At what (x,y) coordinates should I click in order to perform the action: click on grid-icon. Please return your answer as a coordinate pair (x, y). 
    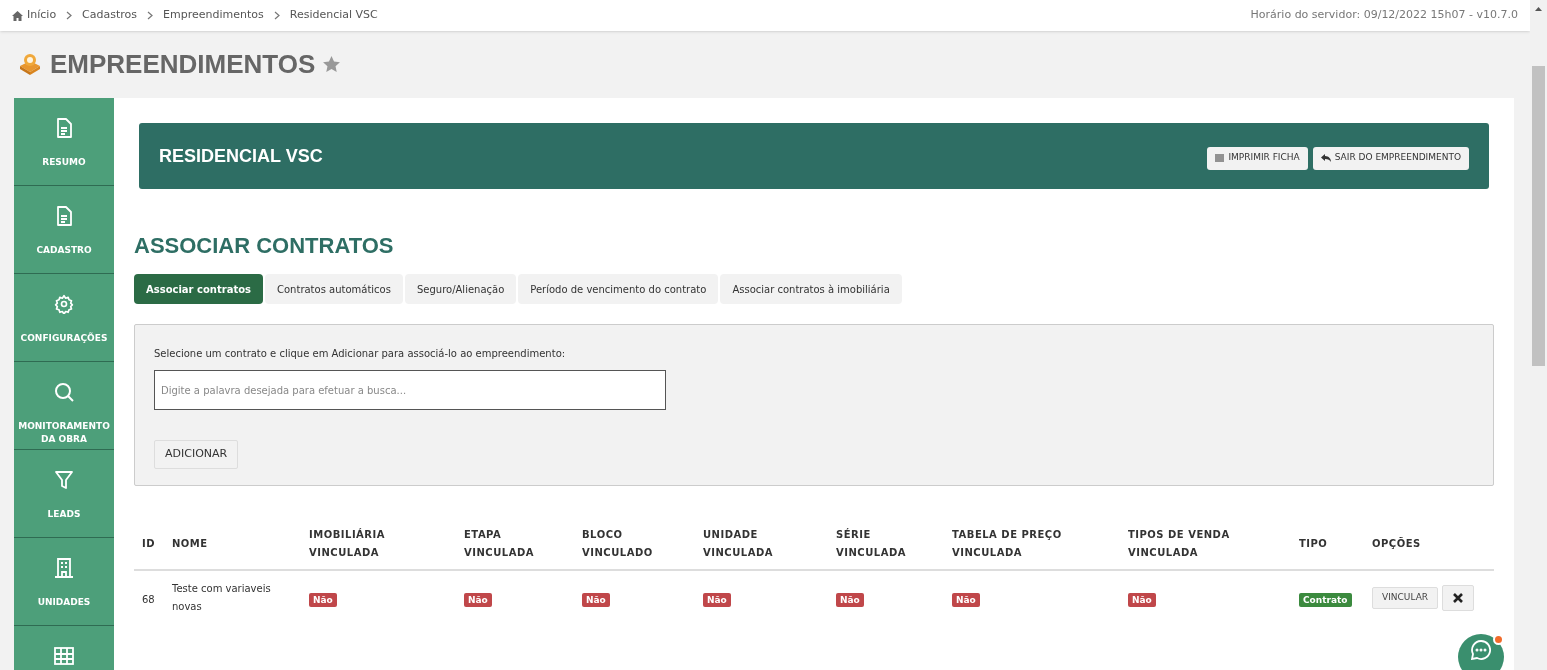
    Looking at the image, I should click on (64, 656).